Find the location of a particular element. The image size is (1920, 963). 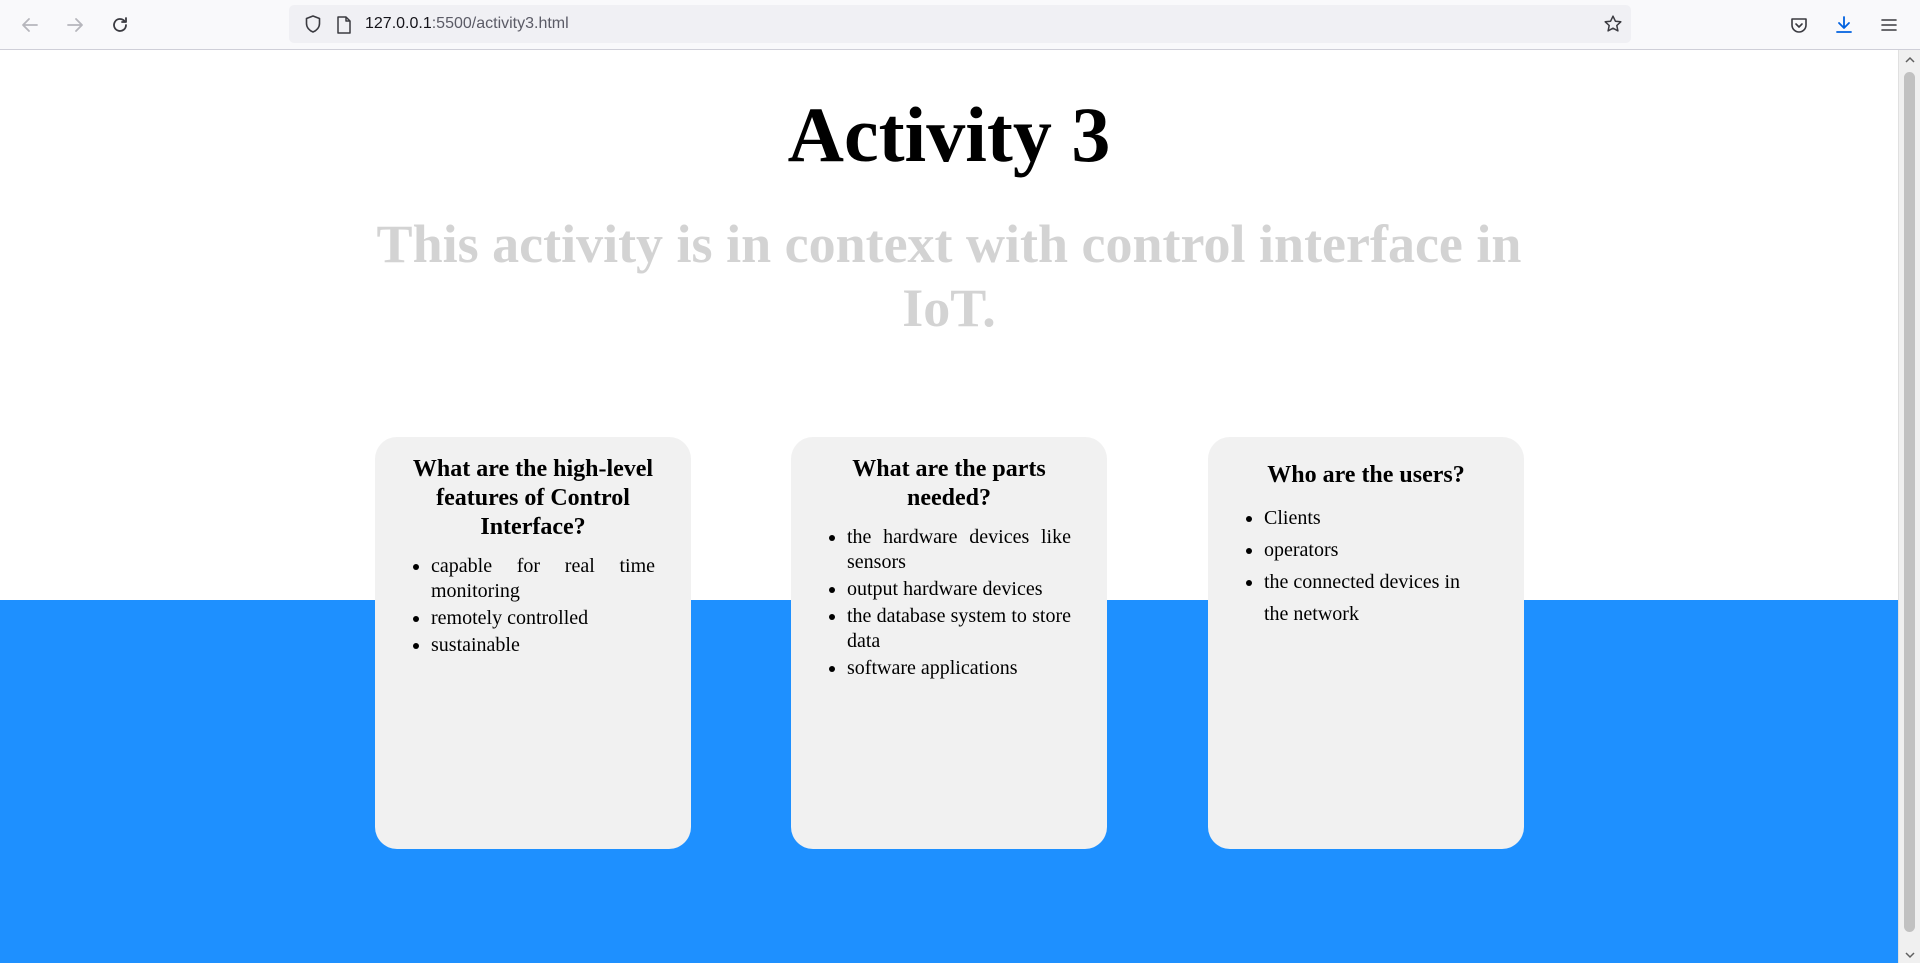

page-icon is located at coordinates (344, 27).